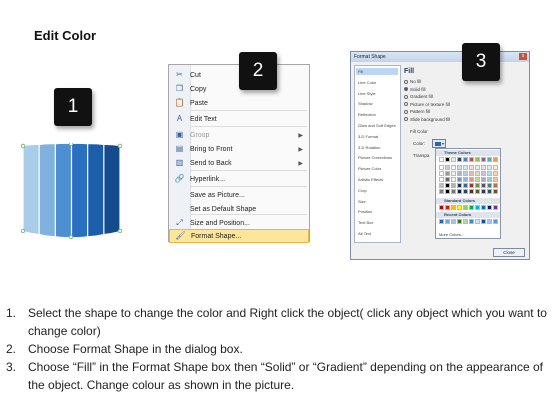 The width and height of the screenshot is (560, 420). What do you see at coordinates (379, 179) in the screenshot?
I see `category-item: Artistic Effects` at bounding box center [379, 179].